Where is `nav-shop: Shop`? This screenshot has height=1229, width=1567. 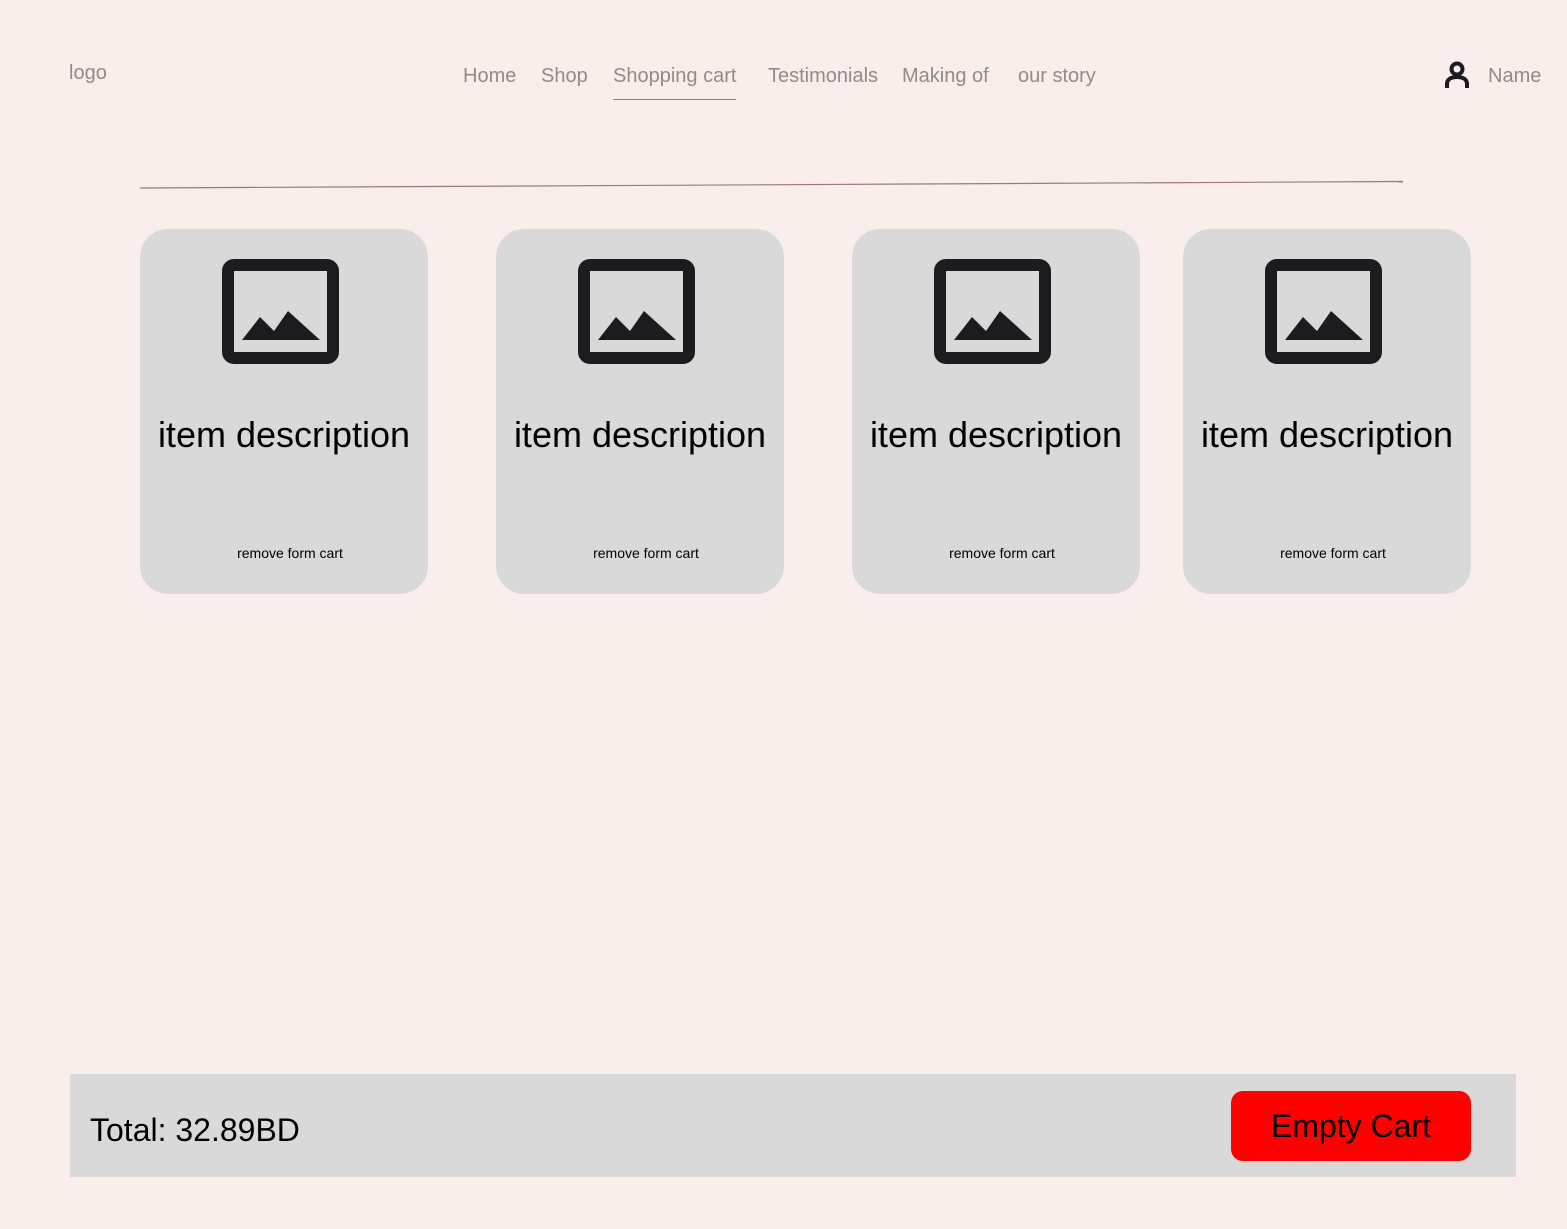
nav-shop: Shop is located at coordinates (564, 76).